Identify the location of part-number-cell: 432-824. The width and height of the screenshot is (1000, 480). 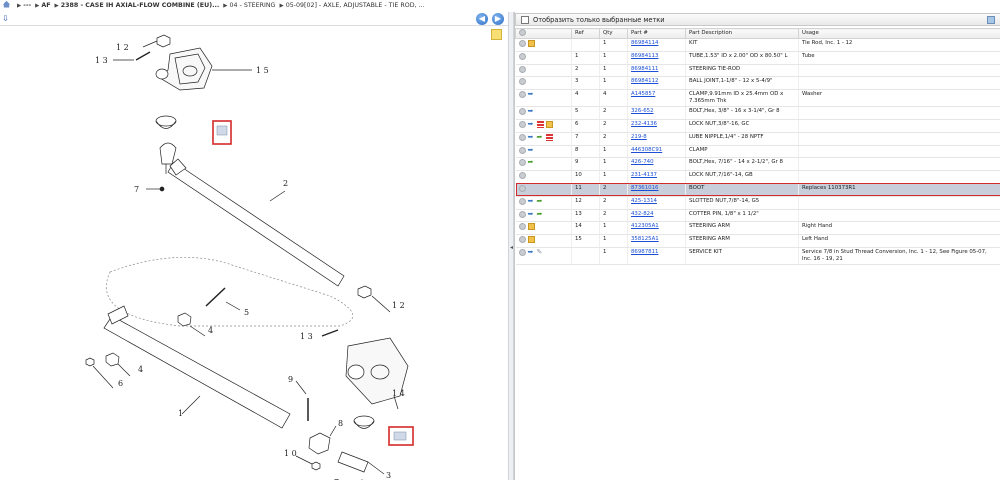
(656, 216).